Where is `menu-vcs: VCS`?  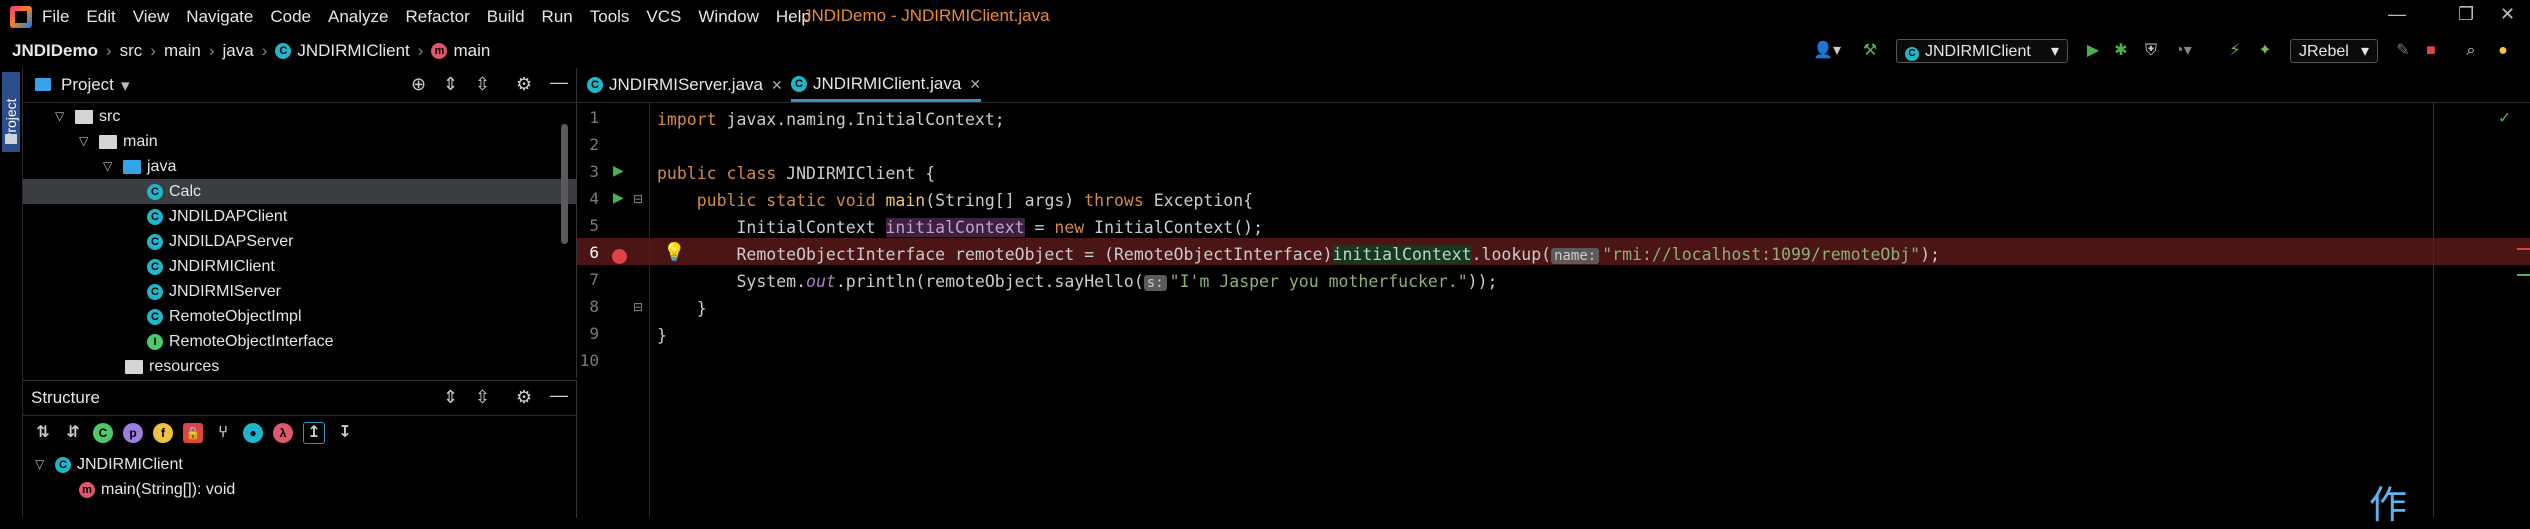
menu-vcs: VCS is located at coordinates (663, 17).